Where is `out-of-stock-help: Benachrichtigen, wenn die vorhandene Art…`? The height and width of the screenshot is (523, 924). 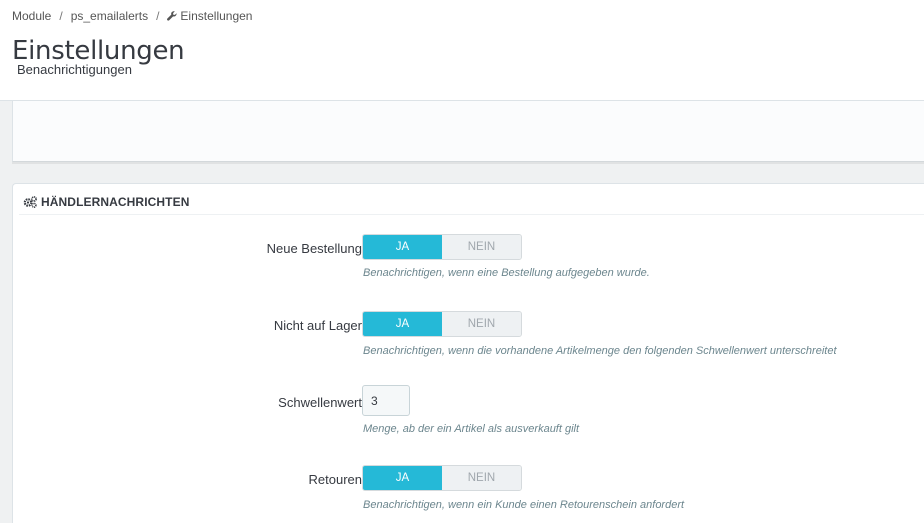
out-of-stock-help: Benachrichtigen, wenn die vorhandene Art… is located at coordinates (600, 351).